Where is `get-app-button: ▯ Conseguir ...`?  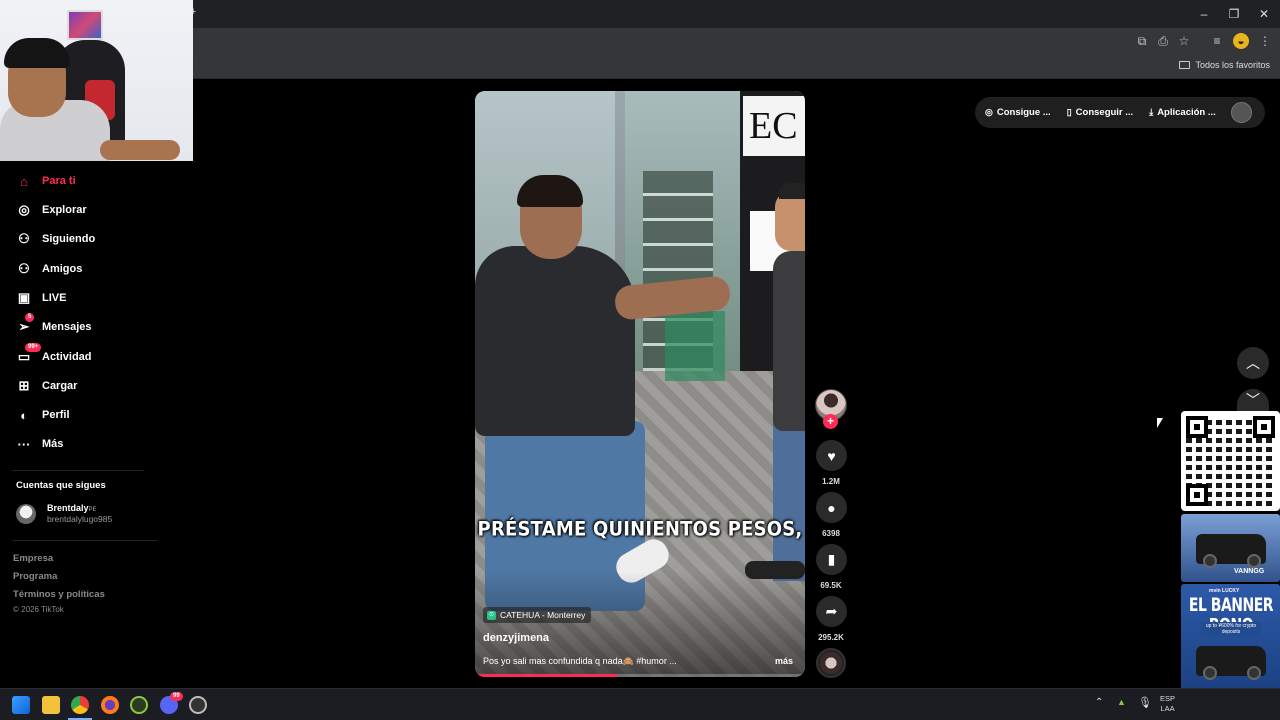
get-app-button: ▯ Conseguir ... is located at coordinates (1100, 112).